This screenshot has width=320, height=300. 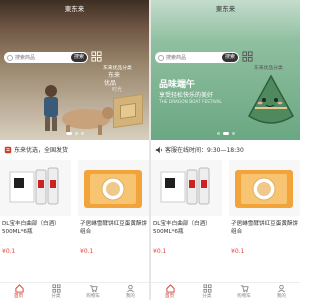 What do you see at coordinates (117, 90) in the screenshot?
I see `hero-text-line3: 时光` at bounding box center [117, 90].